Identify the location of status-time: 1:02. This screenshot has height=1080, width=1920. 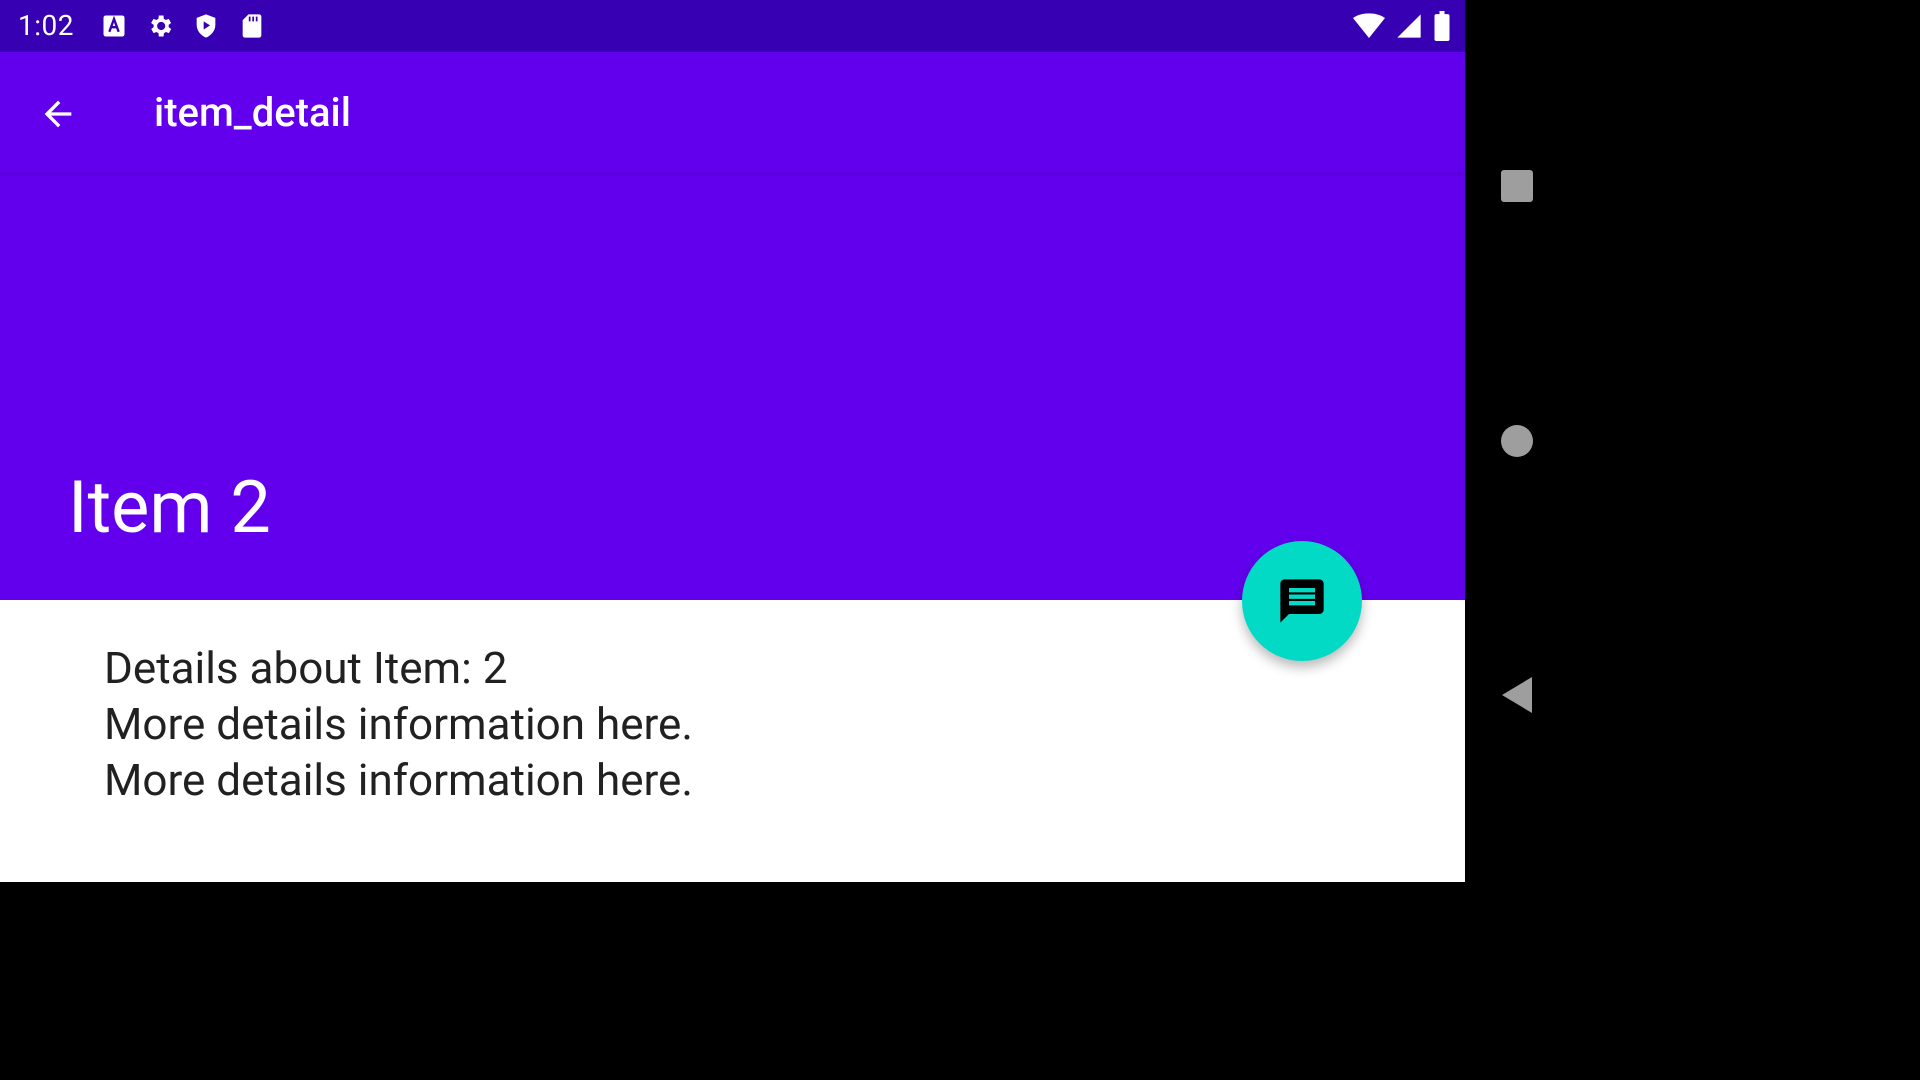
(46, 25).